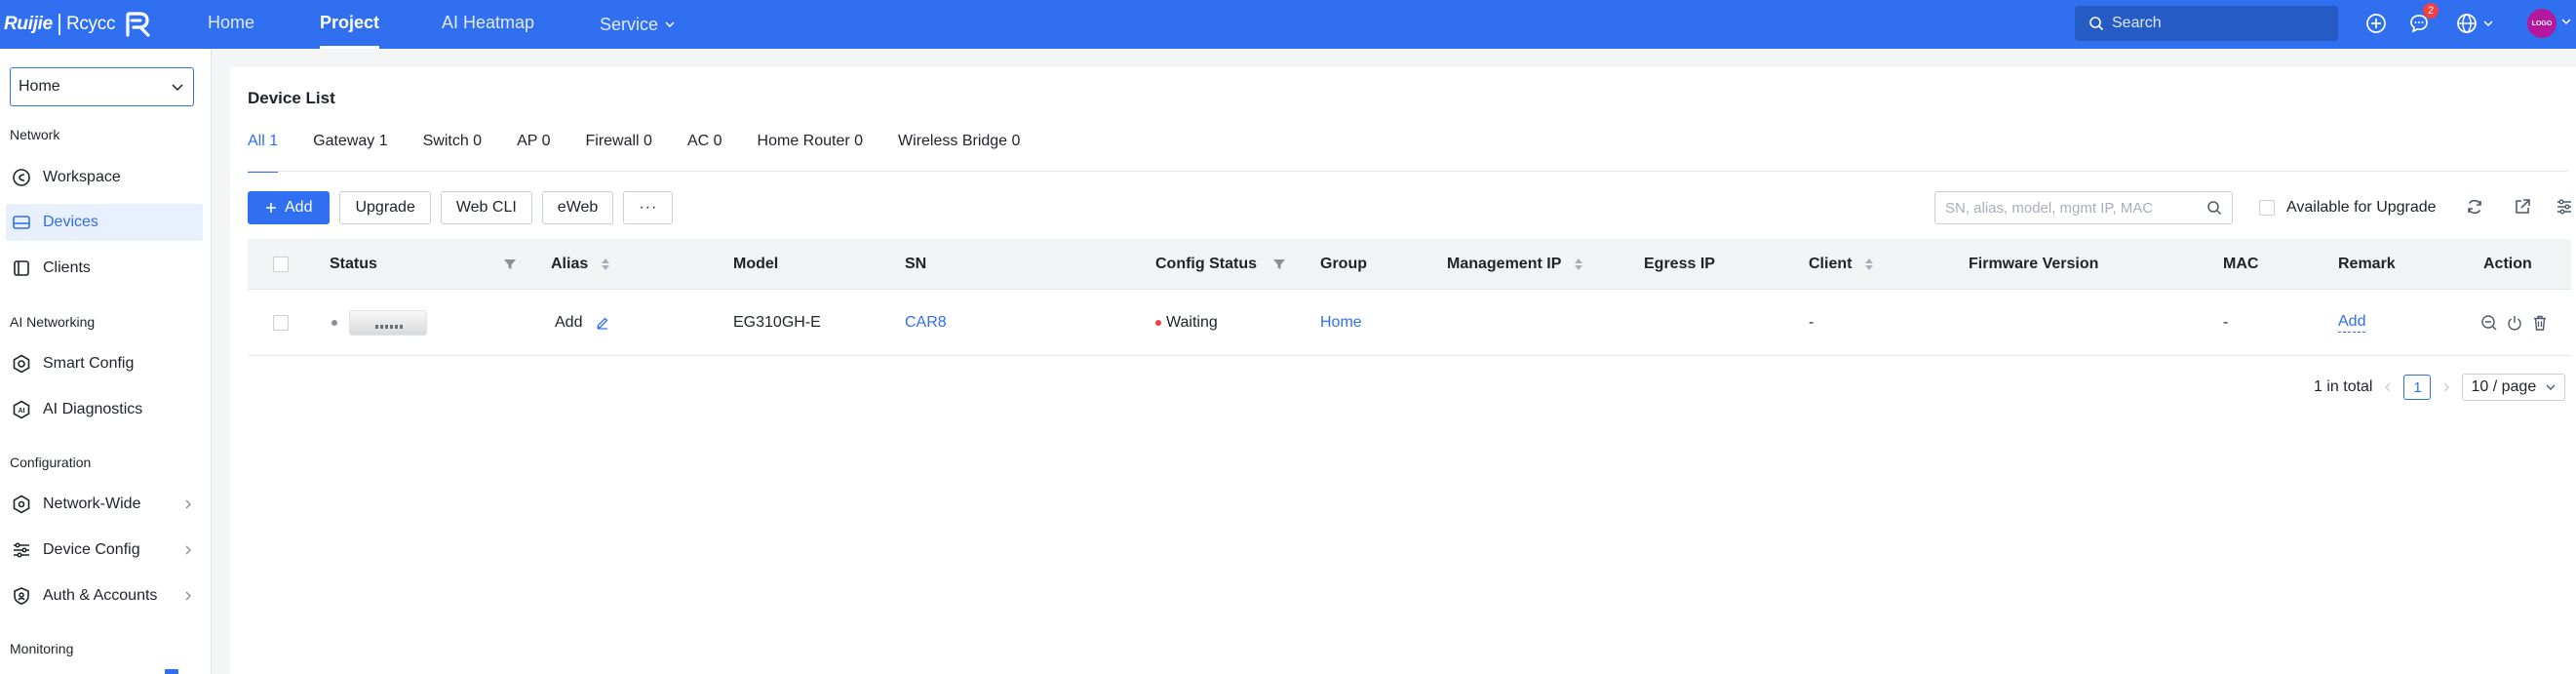 The image size is (2576, 674). Describe the element at coordinates (1841, 264) in the screenshot. I see `col-client: Client` at that location.